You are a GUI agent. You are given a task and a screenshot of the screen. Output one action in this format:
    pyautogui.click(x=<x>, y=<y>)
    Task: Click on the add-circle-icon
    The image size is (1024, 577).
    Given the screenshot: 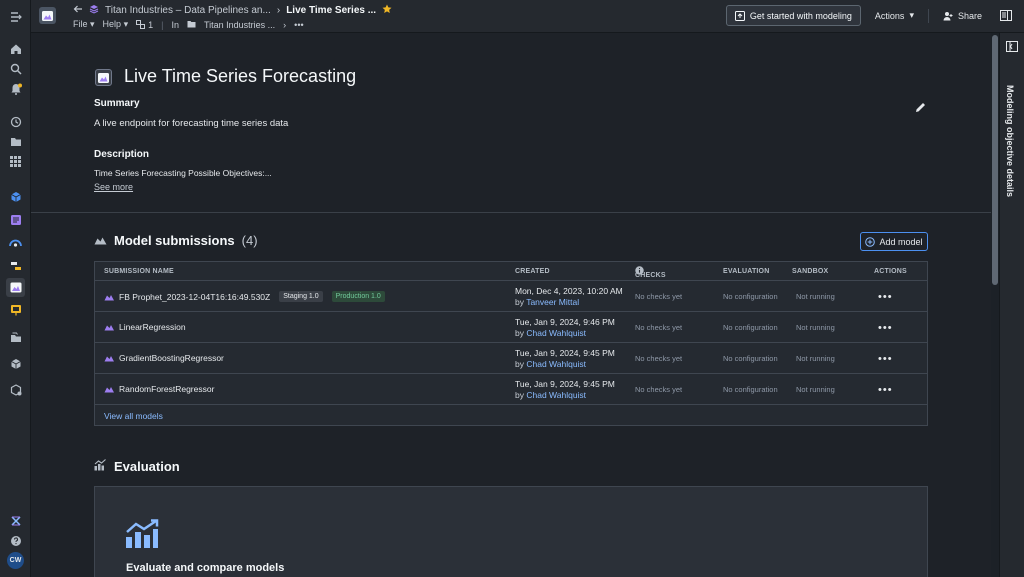 What is the action you would take?
    pyautogui.click(x=870, y=241)
    